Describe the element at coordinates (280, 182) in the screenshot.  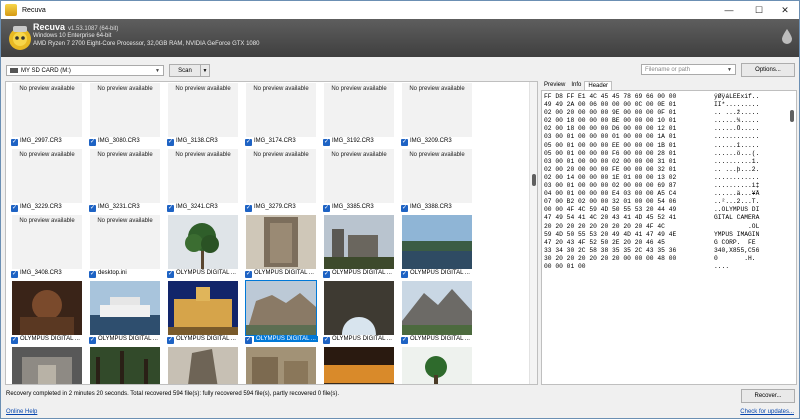
I see `file-tile: No preview available ✓ IMG_3279.CR3` at that location.